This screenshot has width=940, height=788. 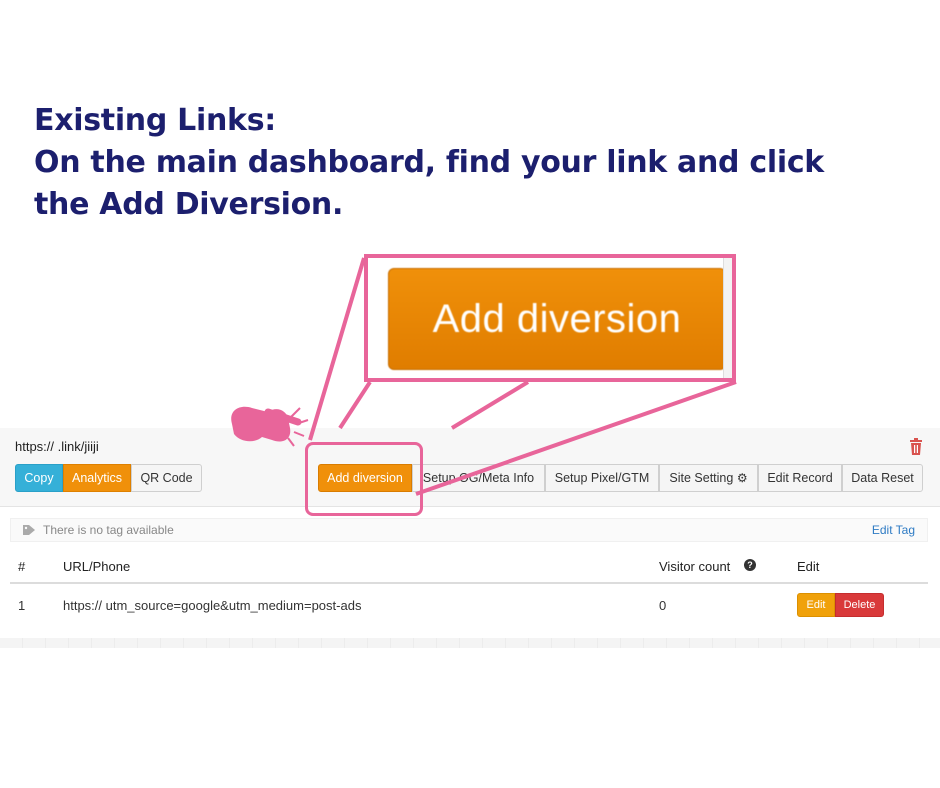 I want to click on trash-icon, so click(x=916, y=447).